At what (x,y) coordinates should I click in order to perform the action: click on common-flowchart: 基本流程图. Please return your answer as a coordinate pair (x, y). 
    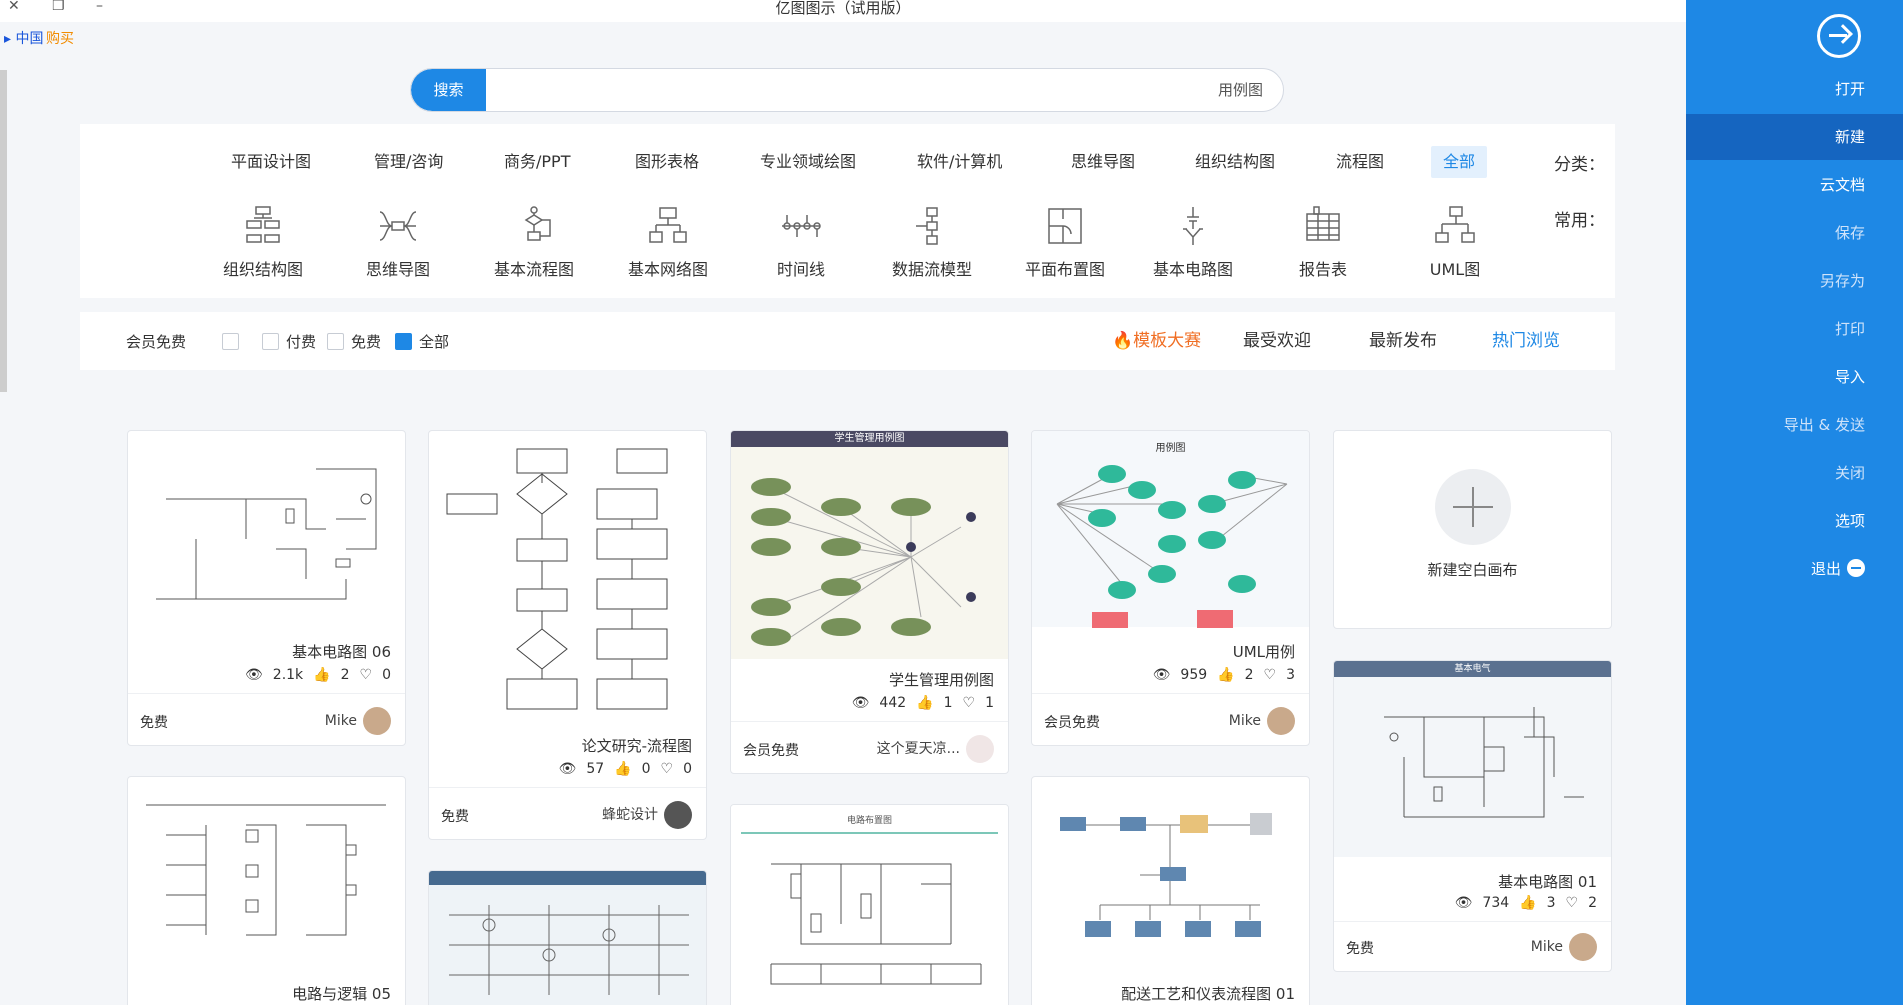
    Looking at the image, I should click on (534, 242).